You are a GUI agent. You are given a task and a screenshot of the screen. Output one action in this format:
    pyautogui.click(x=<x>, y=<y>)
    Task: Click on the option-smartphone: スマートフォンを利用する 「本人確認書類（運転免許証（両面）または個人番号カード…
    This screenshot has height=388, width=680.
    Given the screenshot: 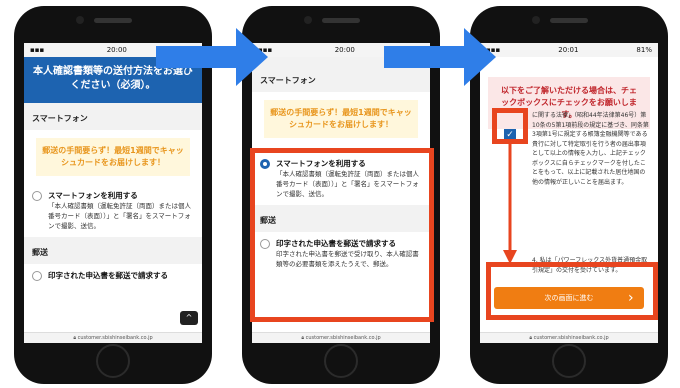 What is the action you would take?
    pyautogui.click(x=113, y=210)
    